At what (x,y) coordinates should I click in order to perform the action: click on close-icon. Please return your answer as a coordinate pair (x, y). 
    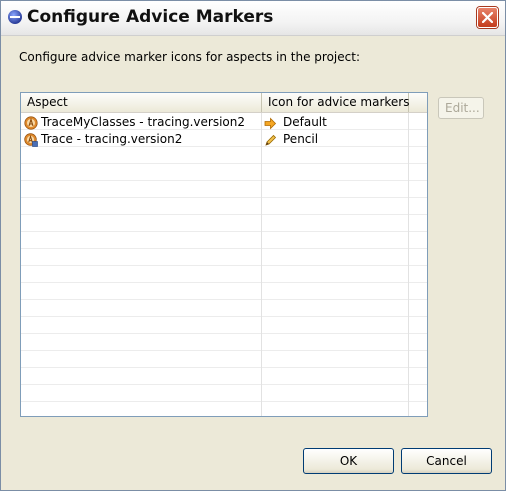
    Looking at the image, I should click on (487, 17).